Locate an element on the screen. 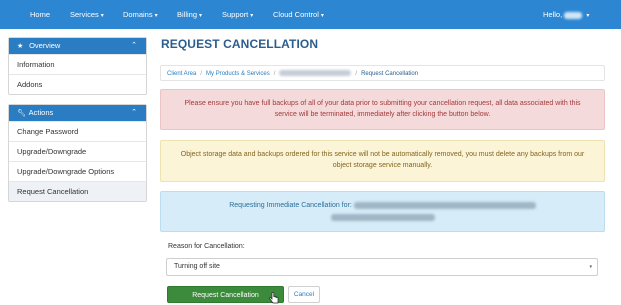  nav-billing: Billing ▾ is located at coordinates (189, 14).